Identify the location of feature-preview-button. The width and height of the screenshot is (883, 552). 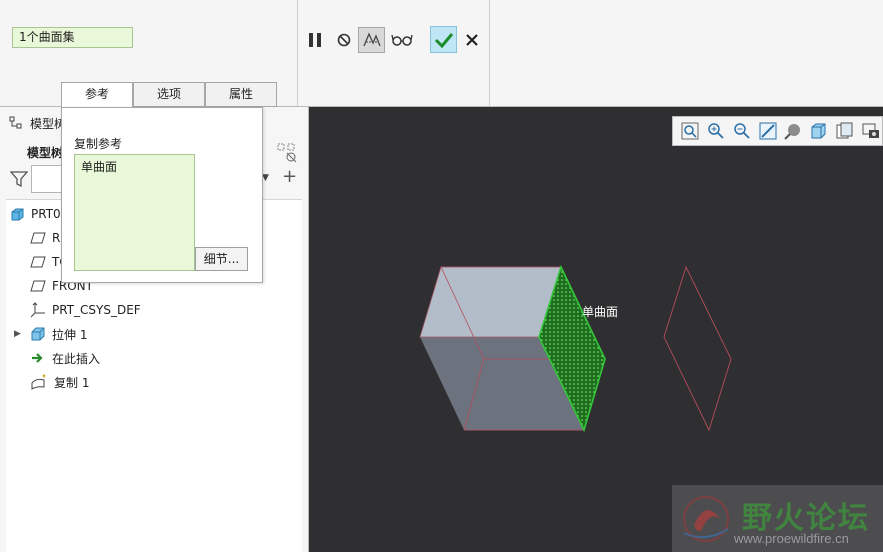
(371, 40).